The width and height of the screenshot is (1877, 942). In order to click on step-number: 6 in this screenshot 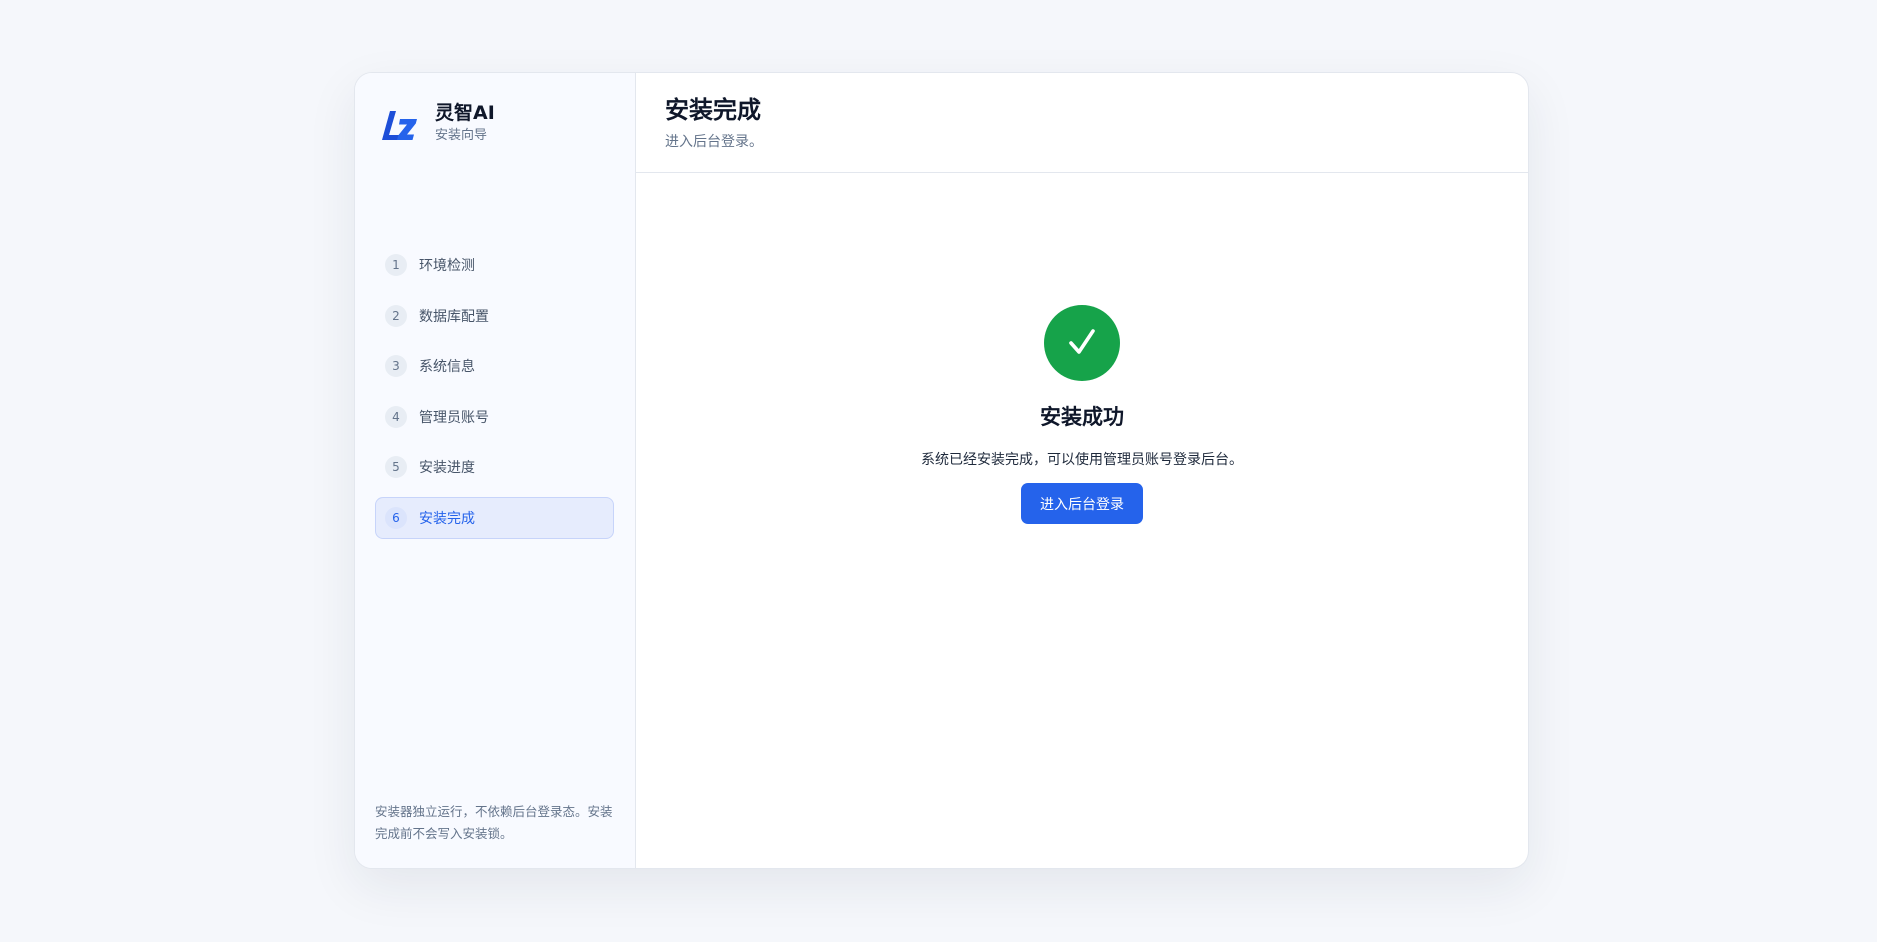, I will do `click(396, 517)`.